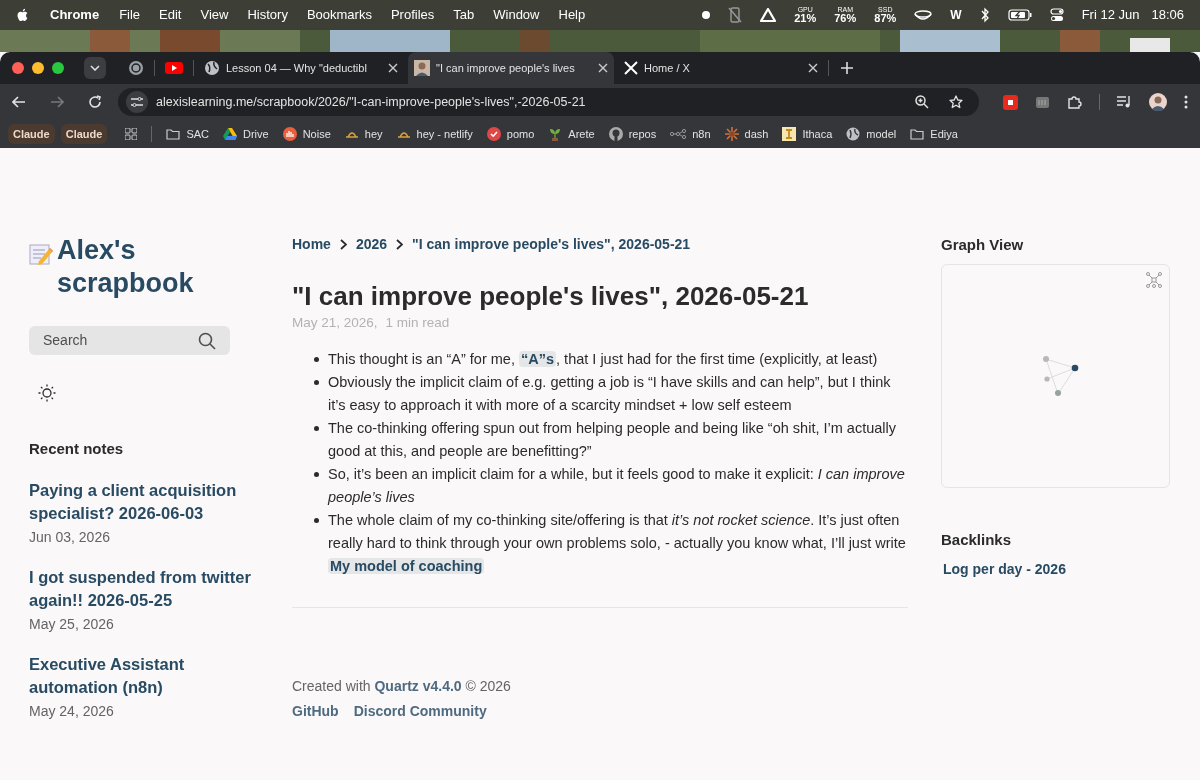  What do you see at coordinates (1019, 15) in the screenshot?
I see `battery-icon` at bounding box center [1019, 15].